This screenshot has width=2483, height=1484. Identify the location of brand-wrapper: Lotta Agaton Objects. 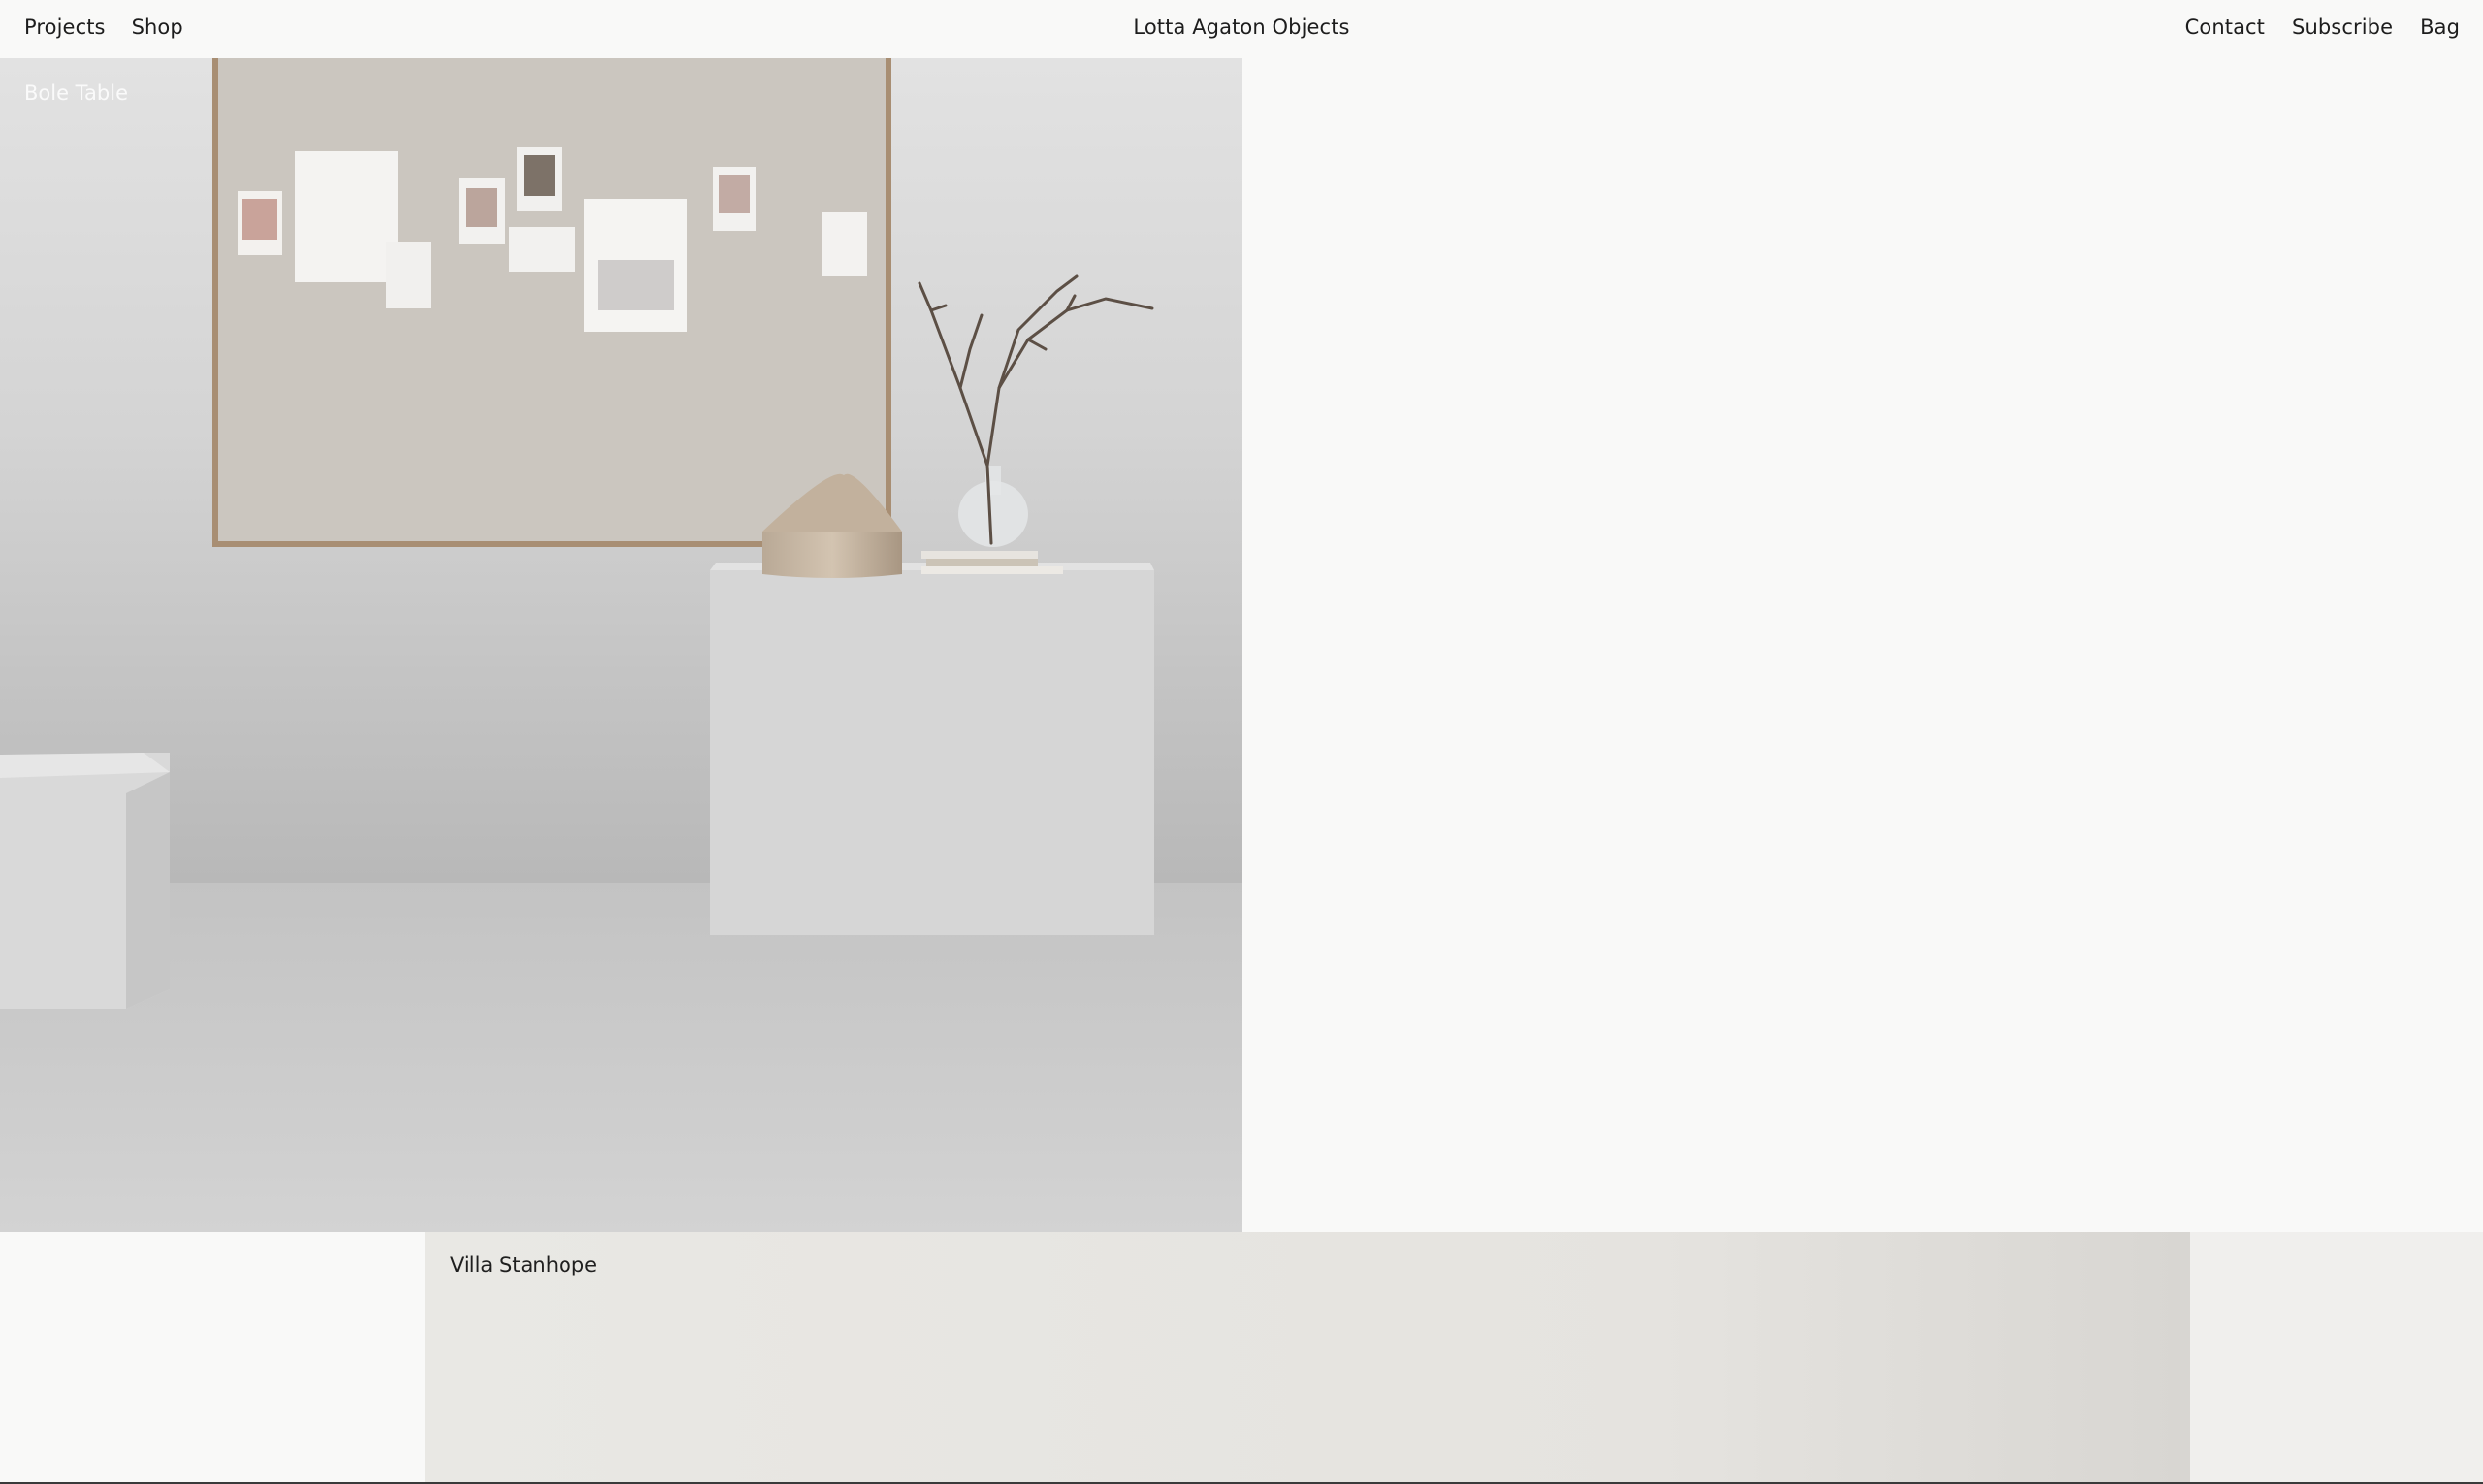
(1242, 28).